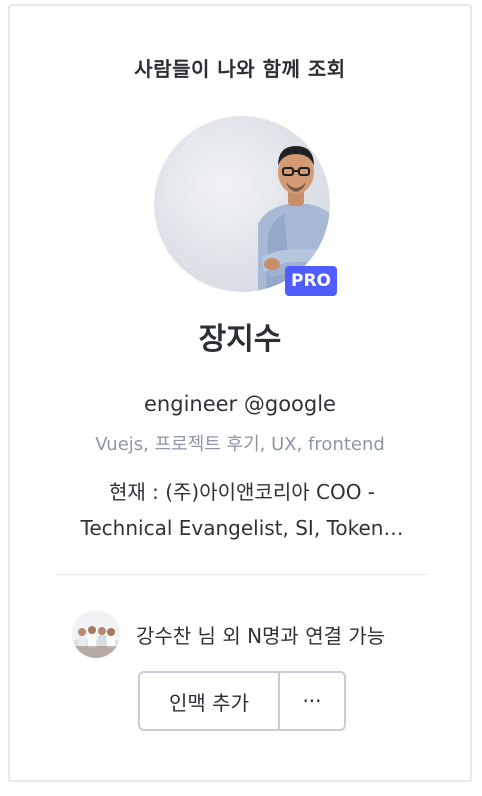  I want to click on mutual-connections: 강수찬 님 외 N명과 연결 가능, so click(228, 634).